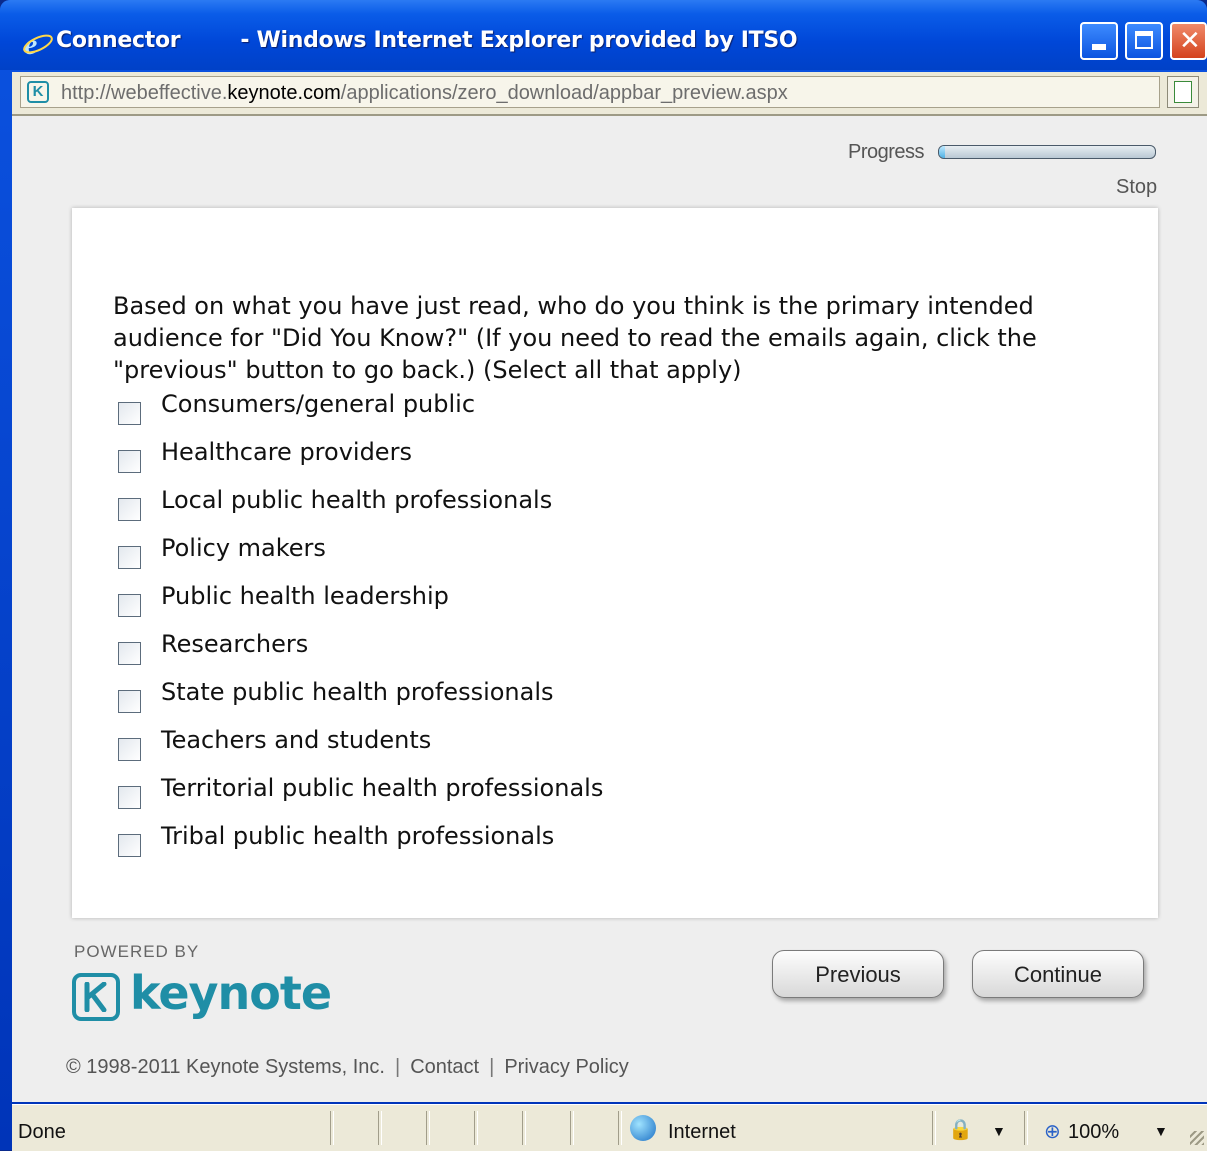  What do you see at coordinates (30, 43) in the screenshot?
I see `svg-text: e` at bounding box center [30, 43].